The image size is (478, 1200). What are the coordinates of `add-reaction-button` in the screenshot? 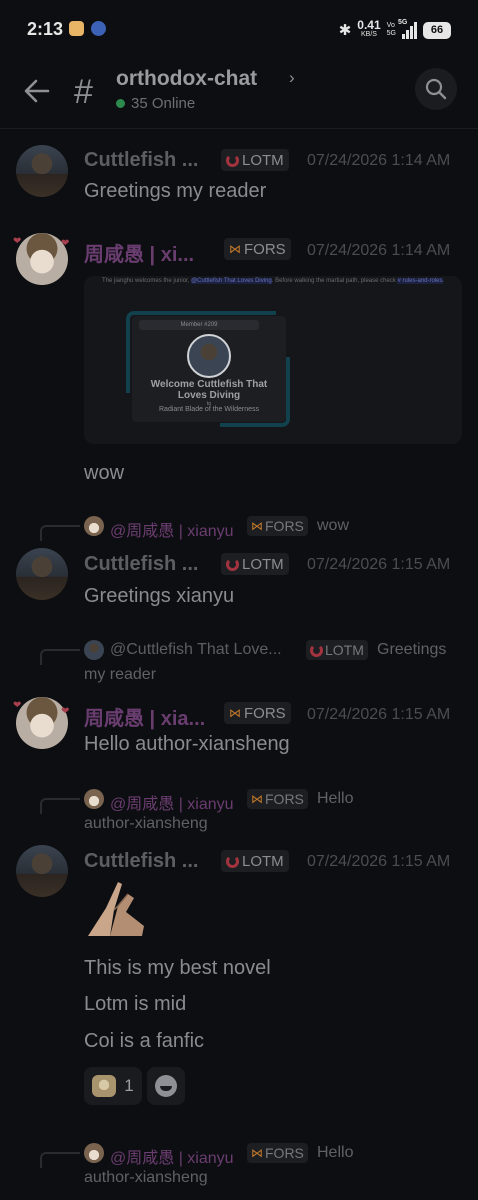 It's located at (166, 1086).